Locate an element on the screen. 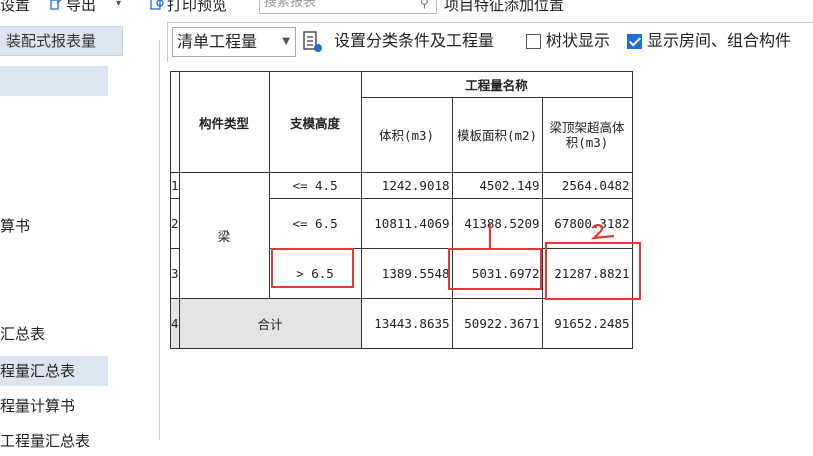 The image size is (813, 456). volume-cell: 10811.4069 is located at coordinates (406, 223).